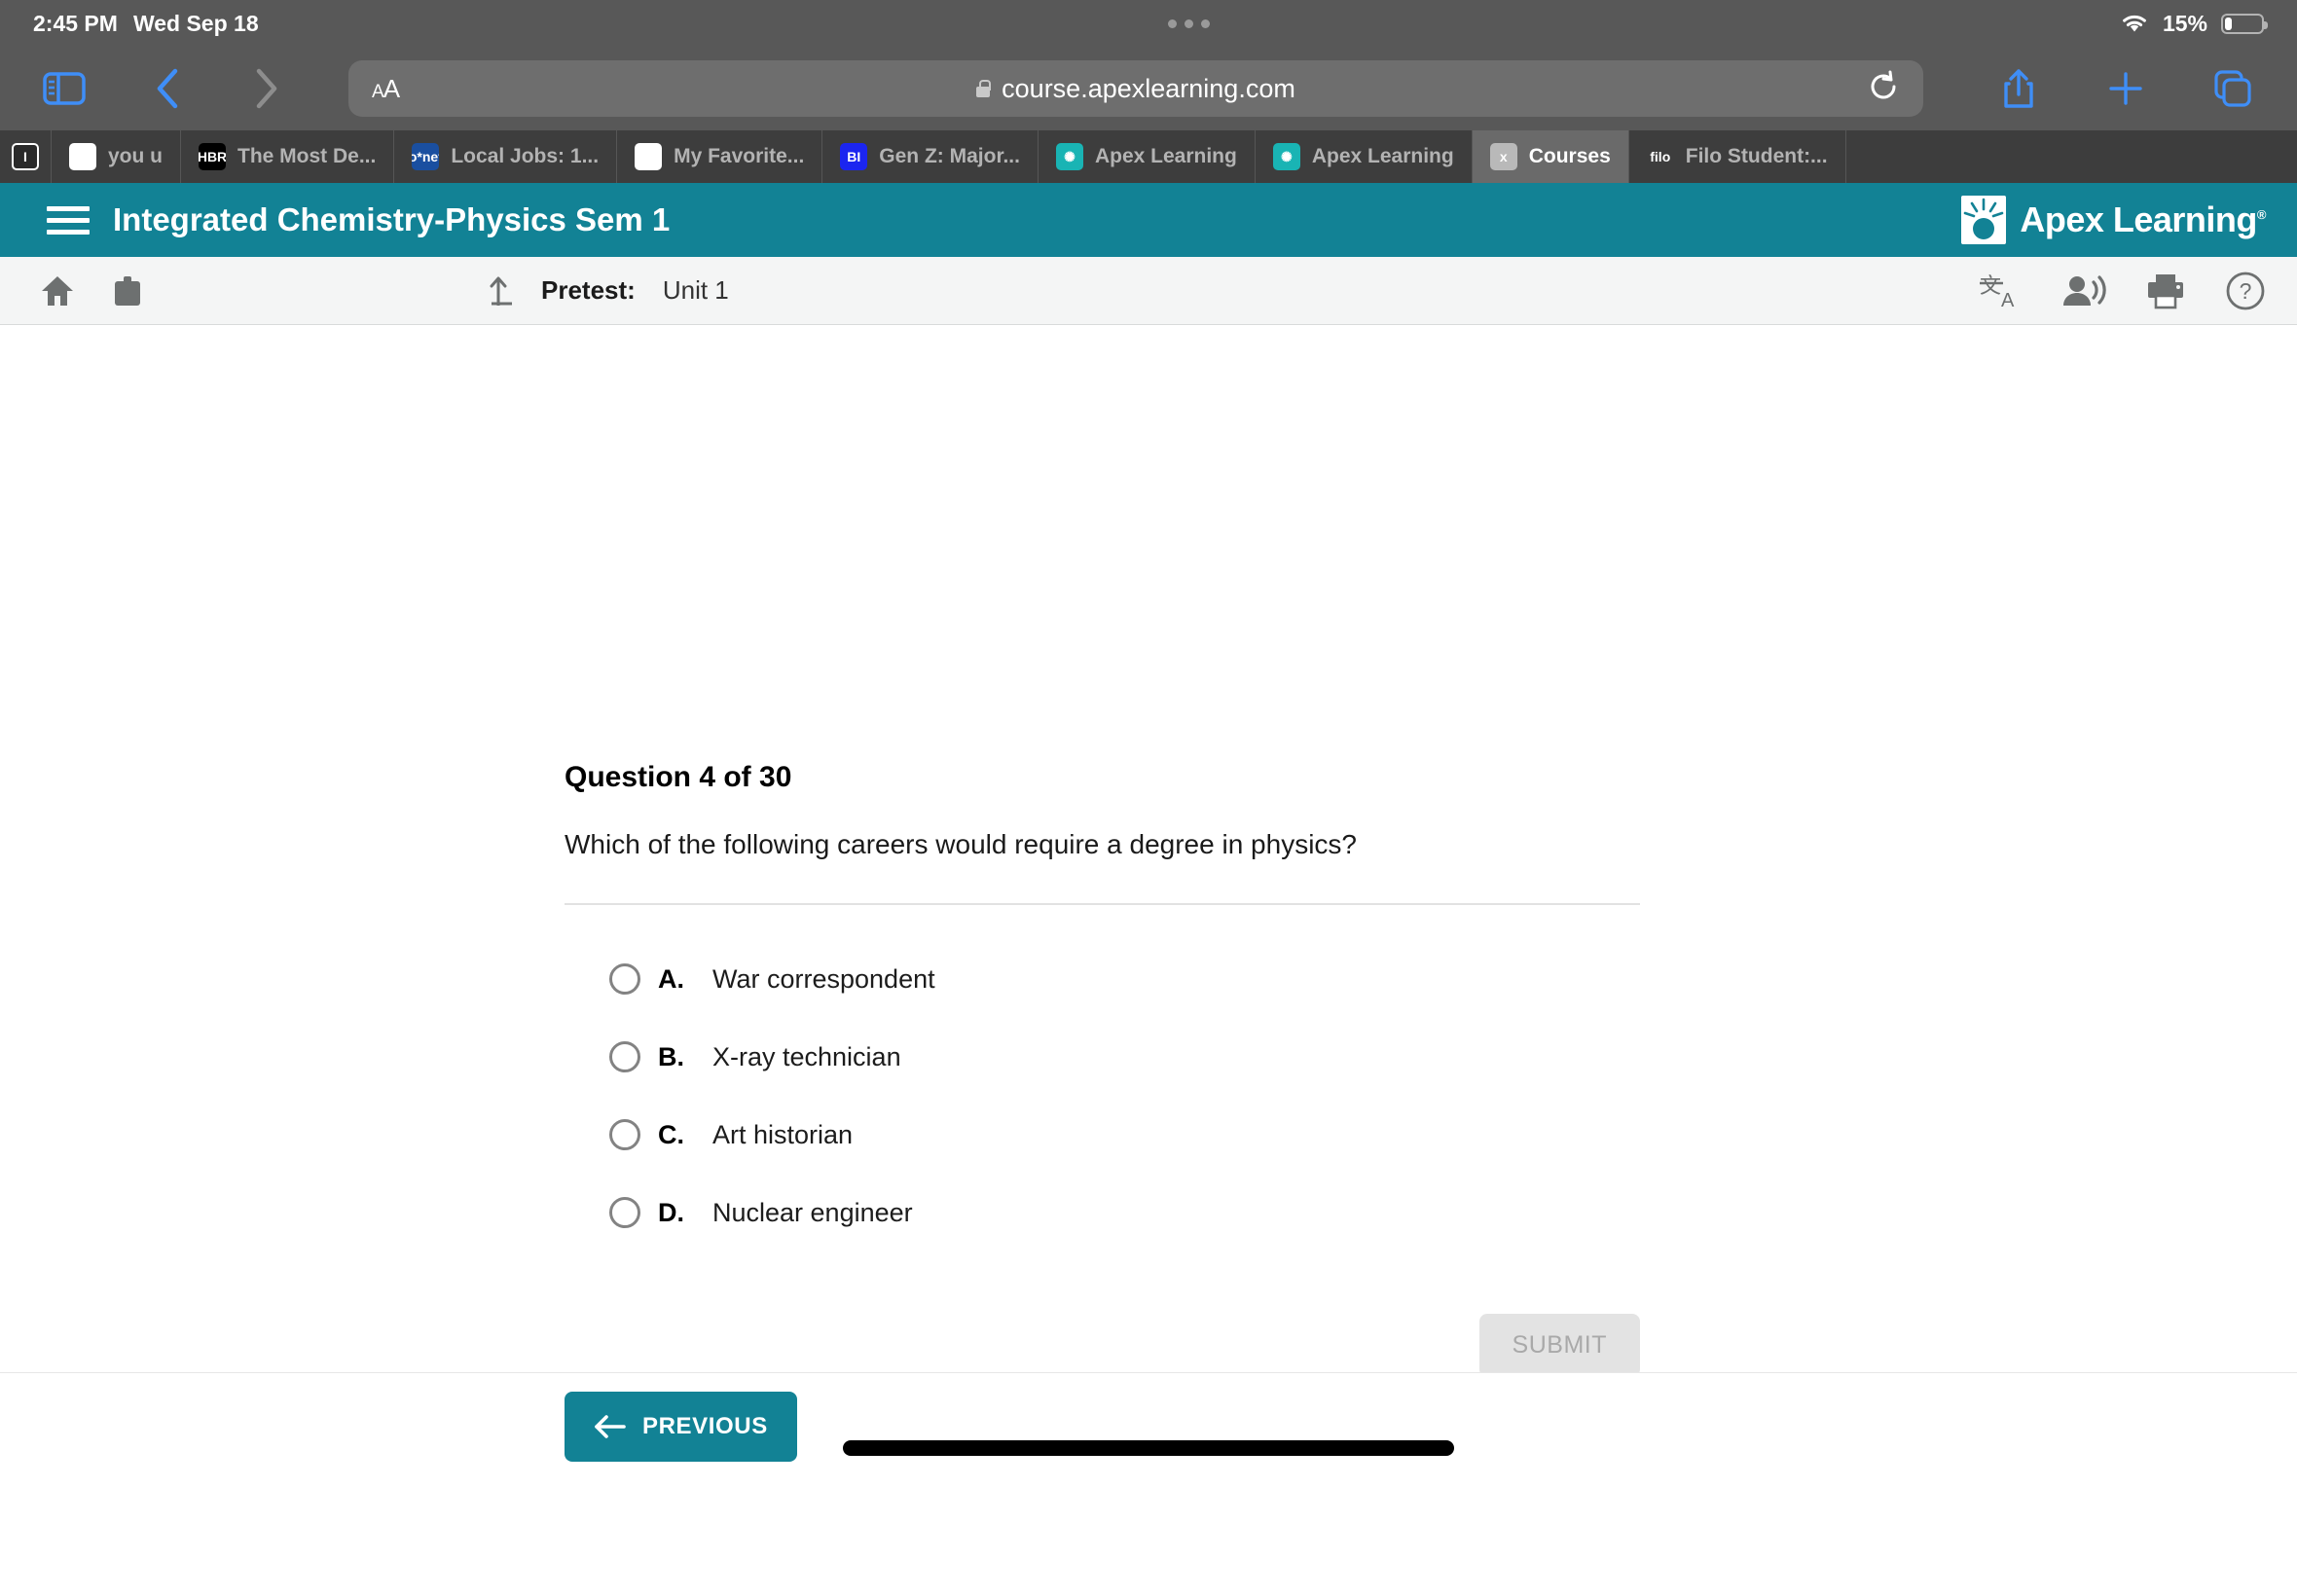 This screenshot has width=2297, height=1596. Describe the element at coordinates (1883, 89) in the screenshot. I see `reload-icon` at that location.